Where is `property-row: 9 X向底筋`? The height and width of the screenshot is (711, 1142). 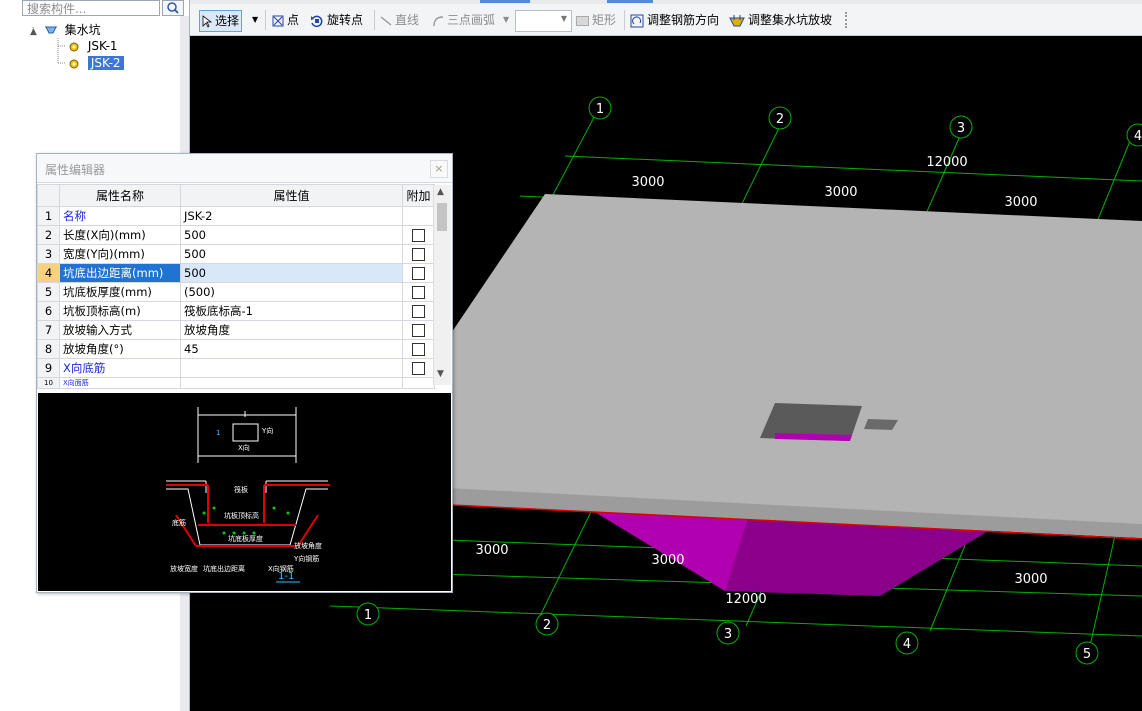
property-row: 9 X向底筋 is located at coordinates (236, 368).